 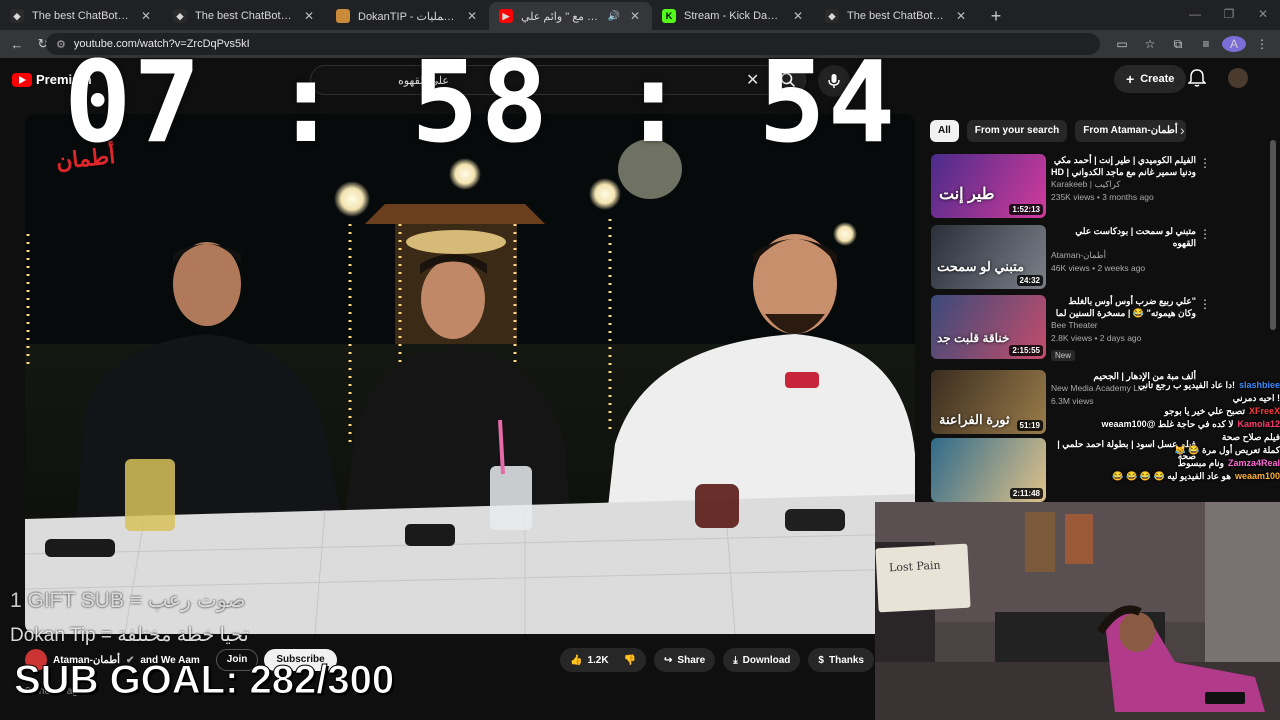 I want to click on new-tab-icon: +, so click(x=996, y=16).